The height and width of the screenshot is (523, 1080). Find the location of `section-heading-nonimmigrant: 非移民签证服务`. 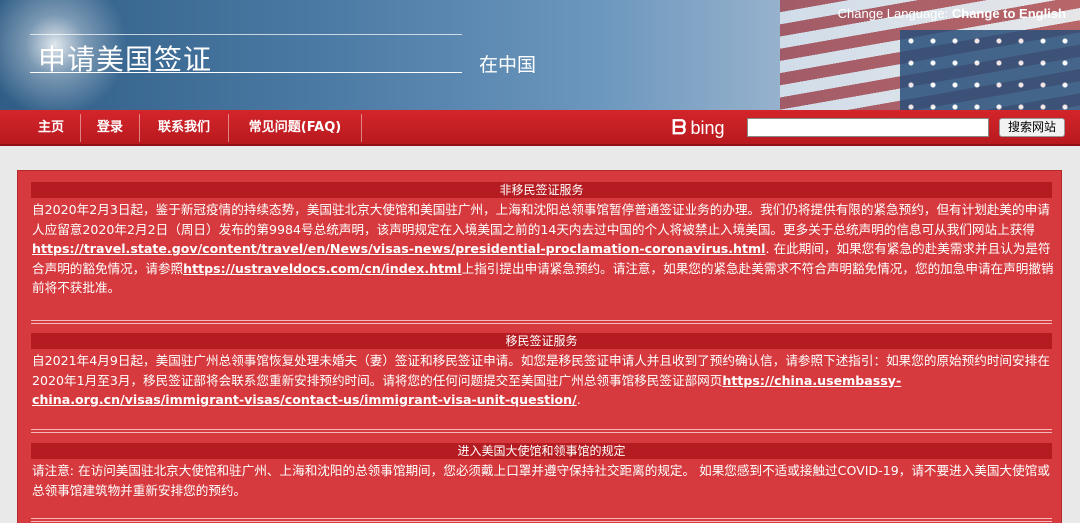

section-heading-nonimmigrant: 非移民签证服务 is located at coordinates (541, 190).